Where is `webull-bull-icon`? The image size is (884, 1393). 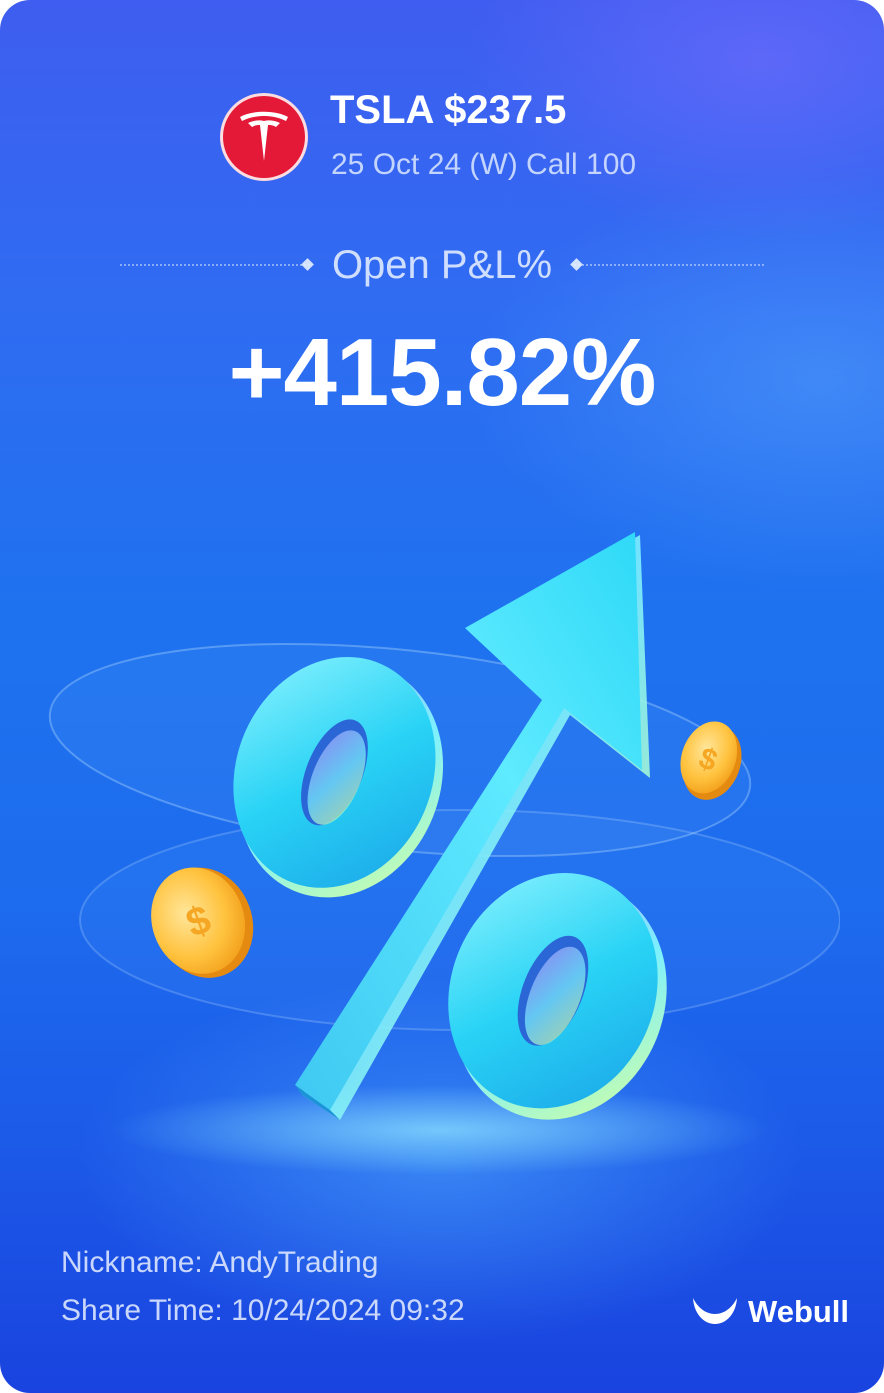 webull-bull-icon is located at coordinates (715, 1311).